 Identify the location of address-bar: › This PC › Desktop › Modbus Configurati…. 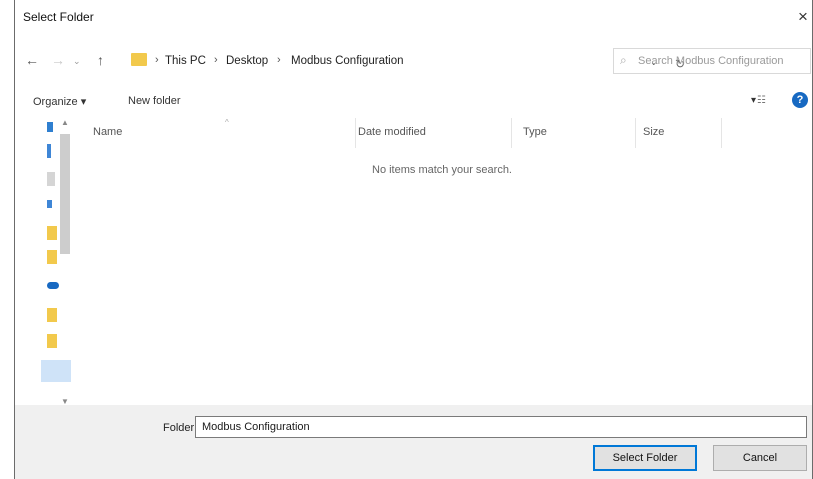
(405, 61).